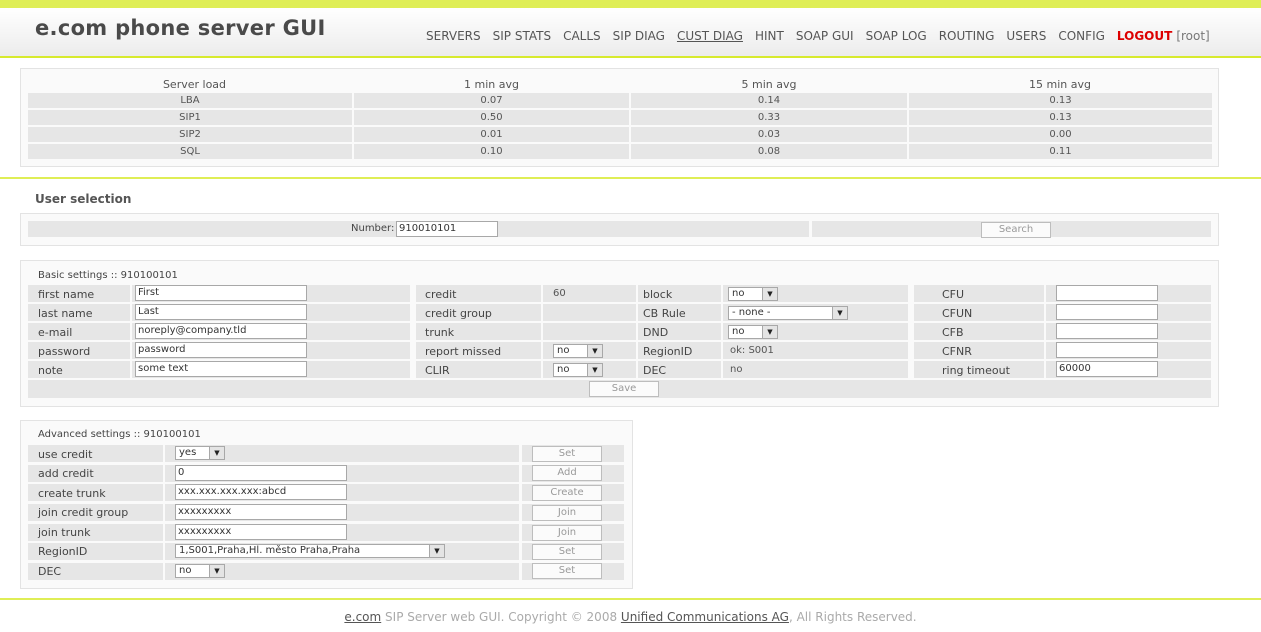  I want to click on add-credit-label: add credit, so click(66, 473).